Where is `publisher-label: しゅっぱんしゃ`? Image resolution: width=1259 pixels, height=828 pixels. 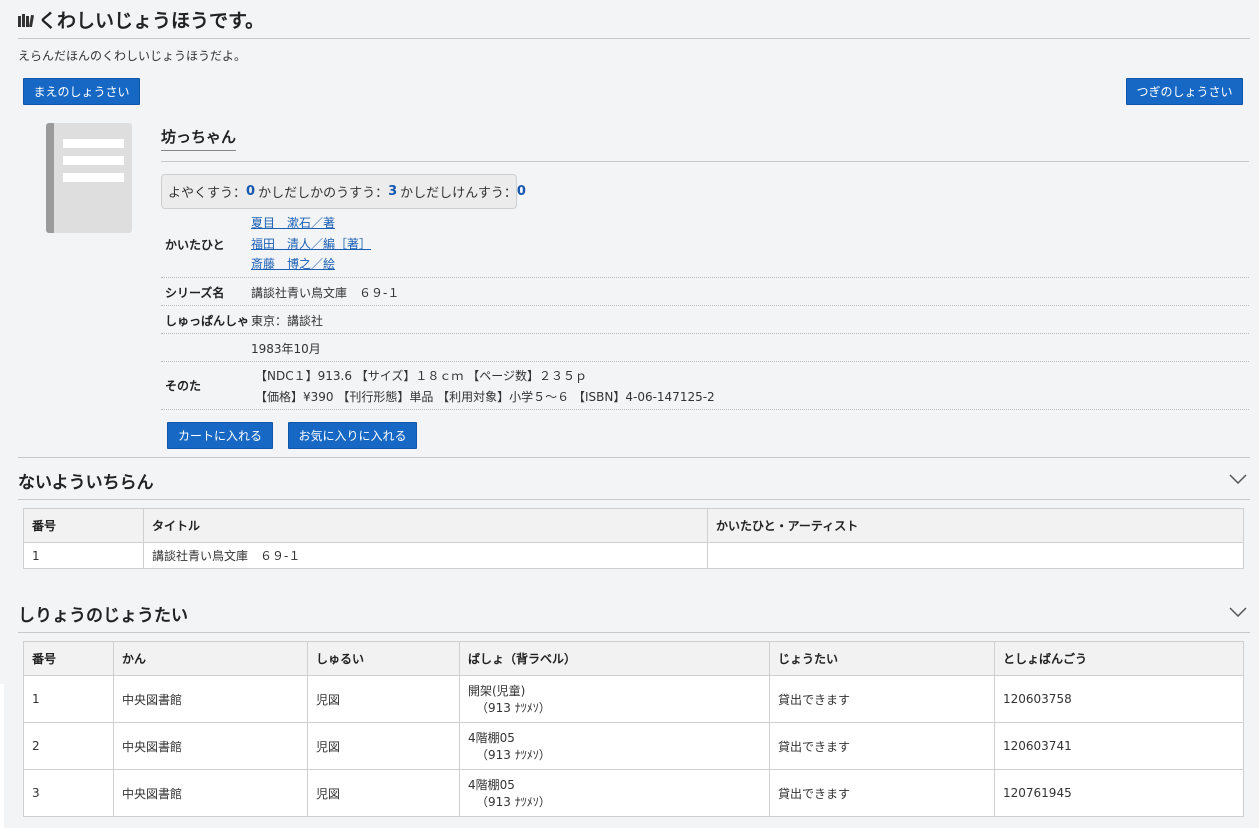
publisher-label: しゅっぱんしゃ is located at coordinates (207, 321).